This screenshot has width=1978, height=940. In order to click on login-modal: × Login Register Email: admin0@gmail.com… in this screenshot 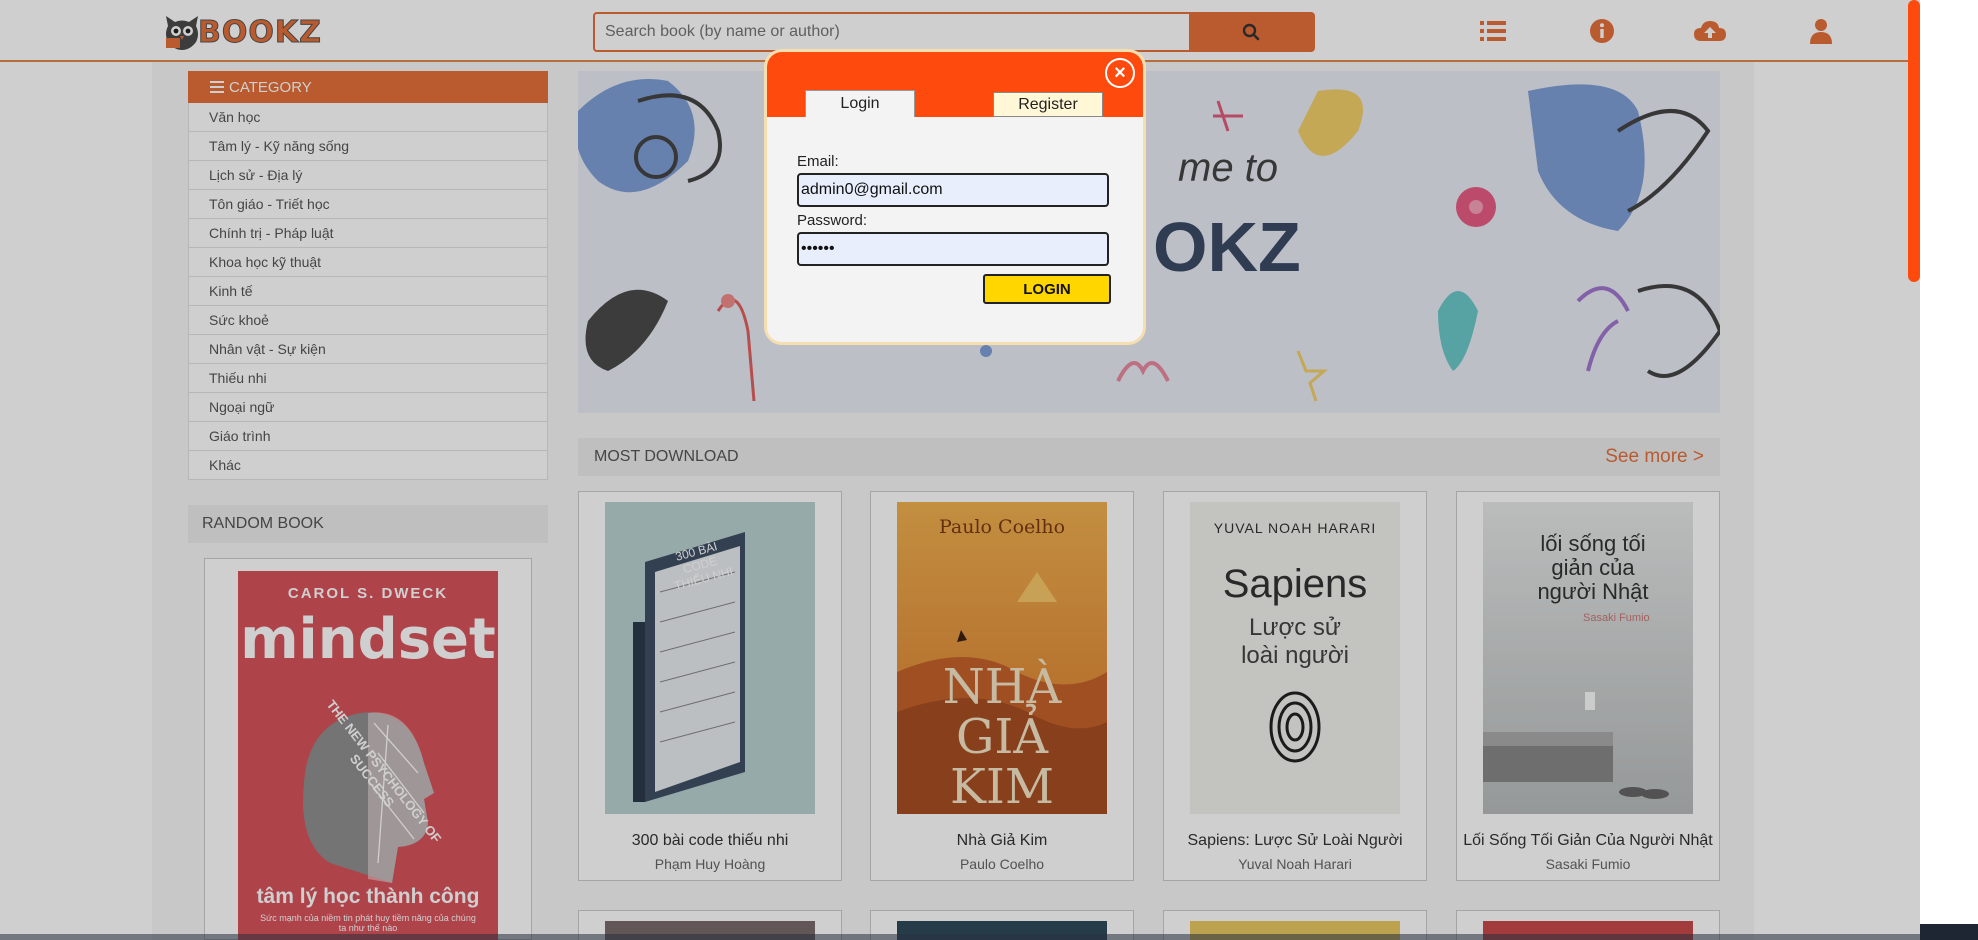, I will do `click(955, 197)`.